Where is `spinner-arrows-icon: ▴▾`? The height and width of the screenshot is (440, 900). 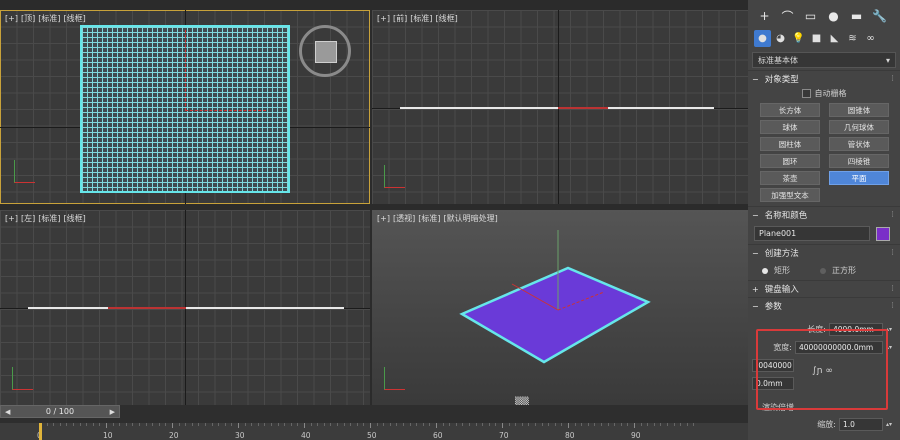
spinner-arrows-icon: ▴▾ is located at coordinates (889, 424).